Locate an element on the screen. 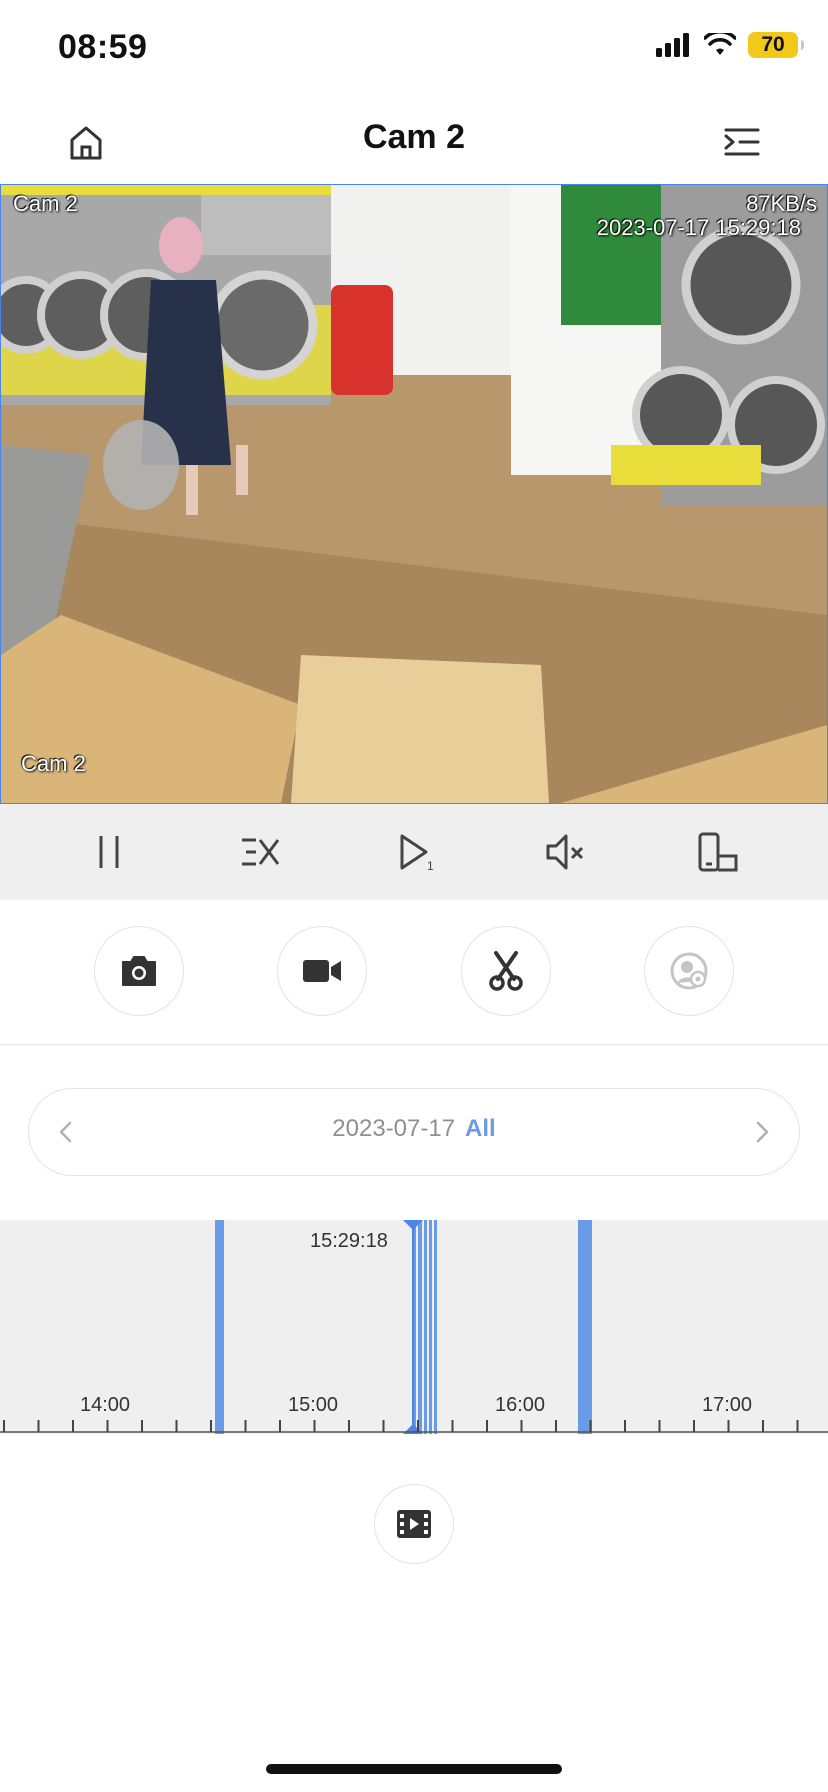 The width and height of the screenshot is (828, 1792). stream-quality-icon is located at coordinates (260, 852).